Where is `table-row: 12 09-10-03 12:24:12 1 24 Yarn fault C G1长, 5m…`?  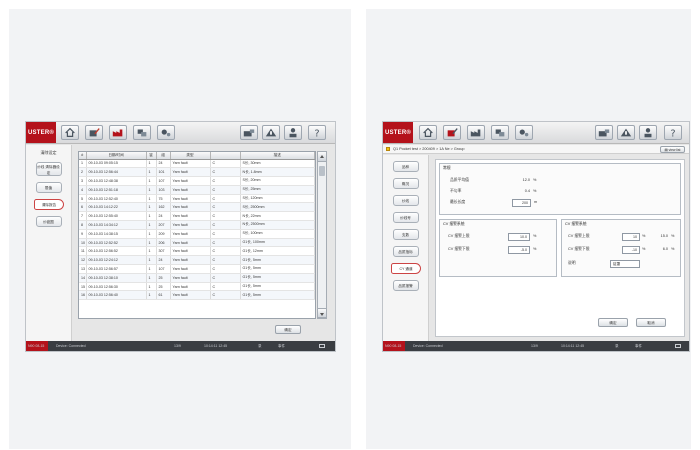
table-row: 12 09-10-03 12:24:12 1 24 Yarn fault C G1长, 5m… is located at coordinates (197, 260).